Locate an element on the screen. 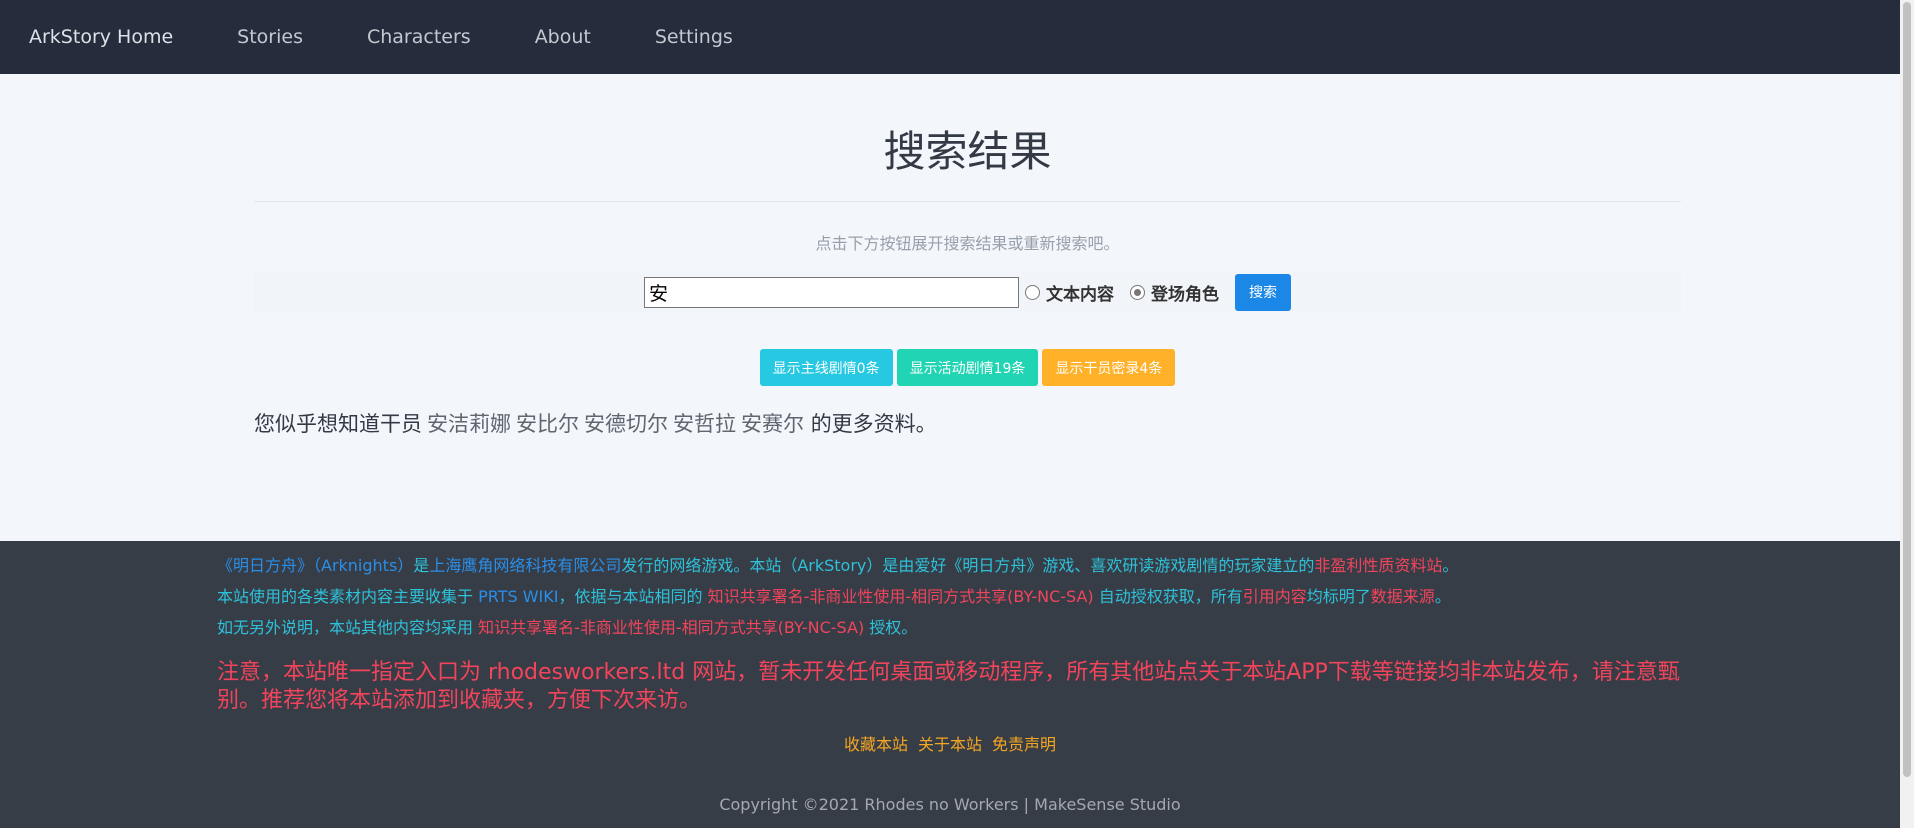 This screenshot has height=828, width=1914. footer-links: 收藏本站 关于本站 免责声明 is located at coordinates (950, 743).